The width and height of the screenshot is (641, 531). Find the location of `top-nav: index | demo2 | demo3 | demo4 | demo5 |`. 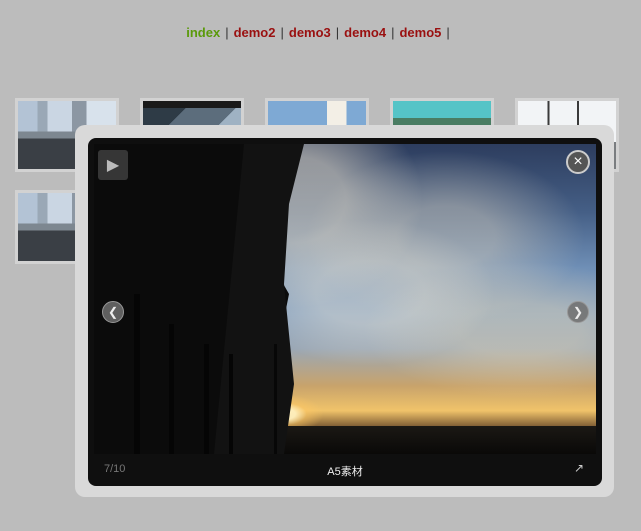

top-nav: index | demo2 | demo3 | demo4 | demo5 | is located at coordinates (320, 32).